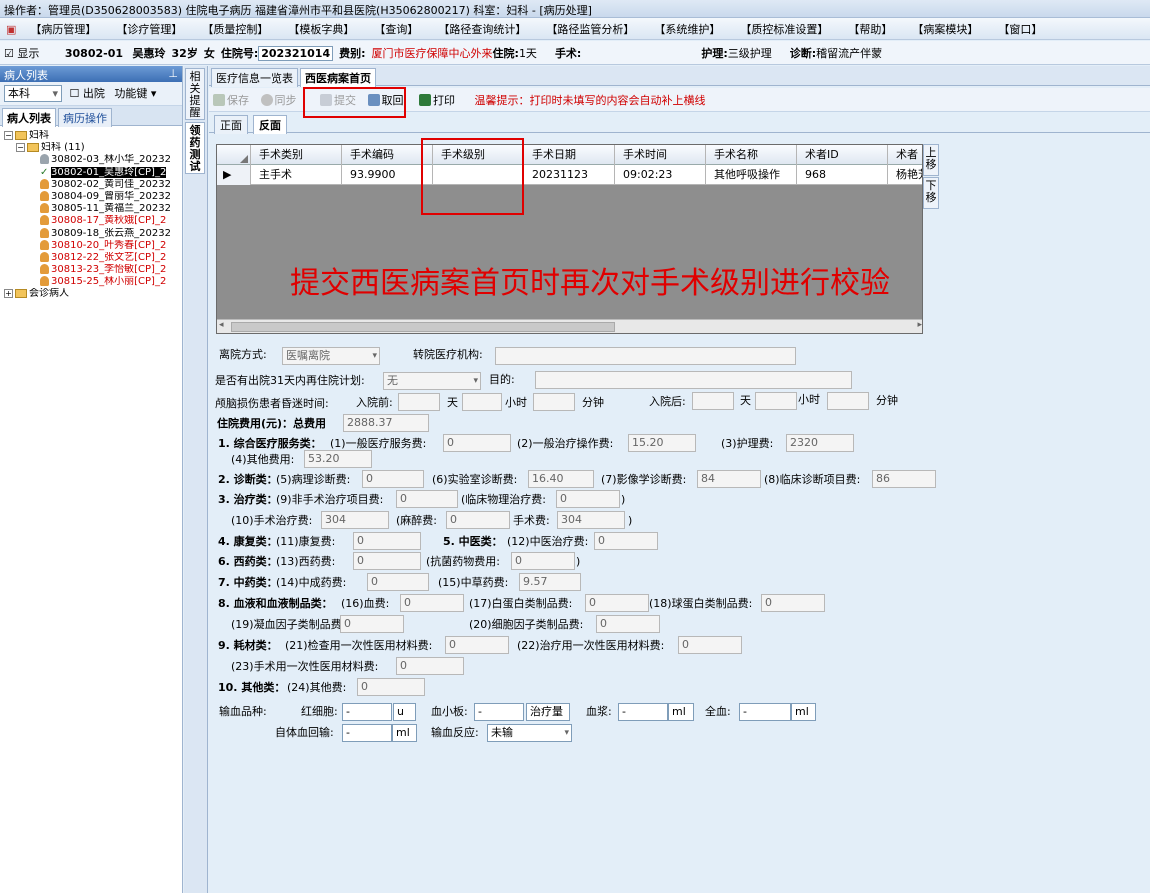 This screenshot has height=893, width=1150. I want to click on menu-item-qc-standards: 【质控标准设置】, so click(784, 28).